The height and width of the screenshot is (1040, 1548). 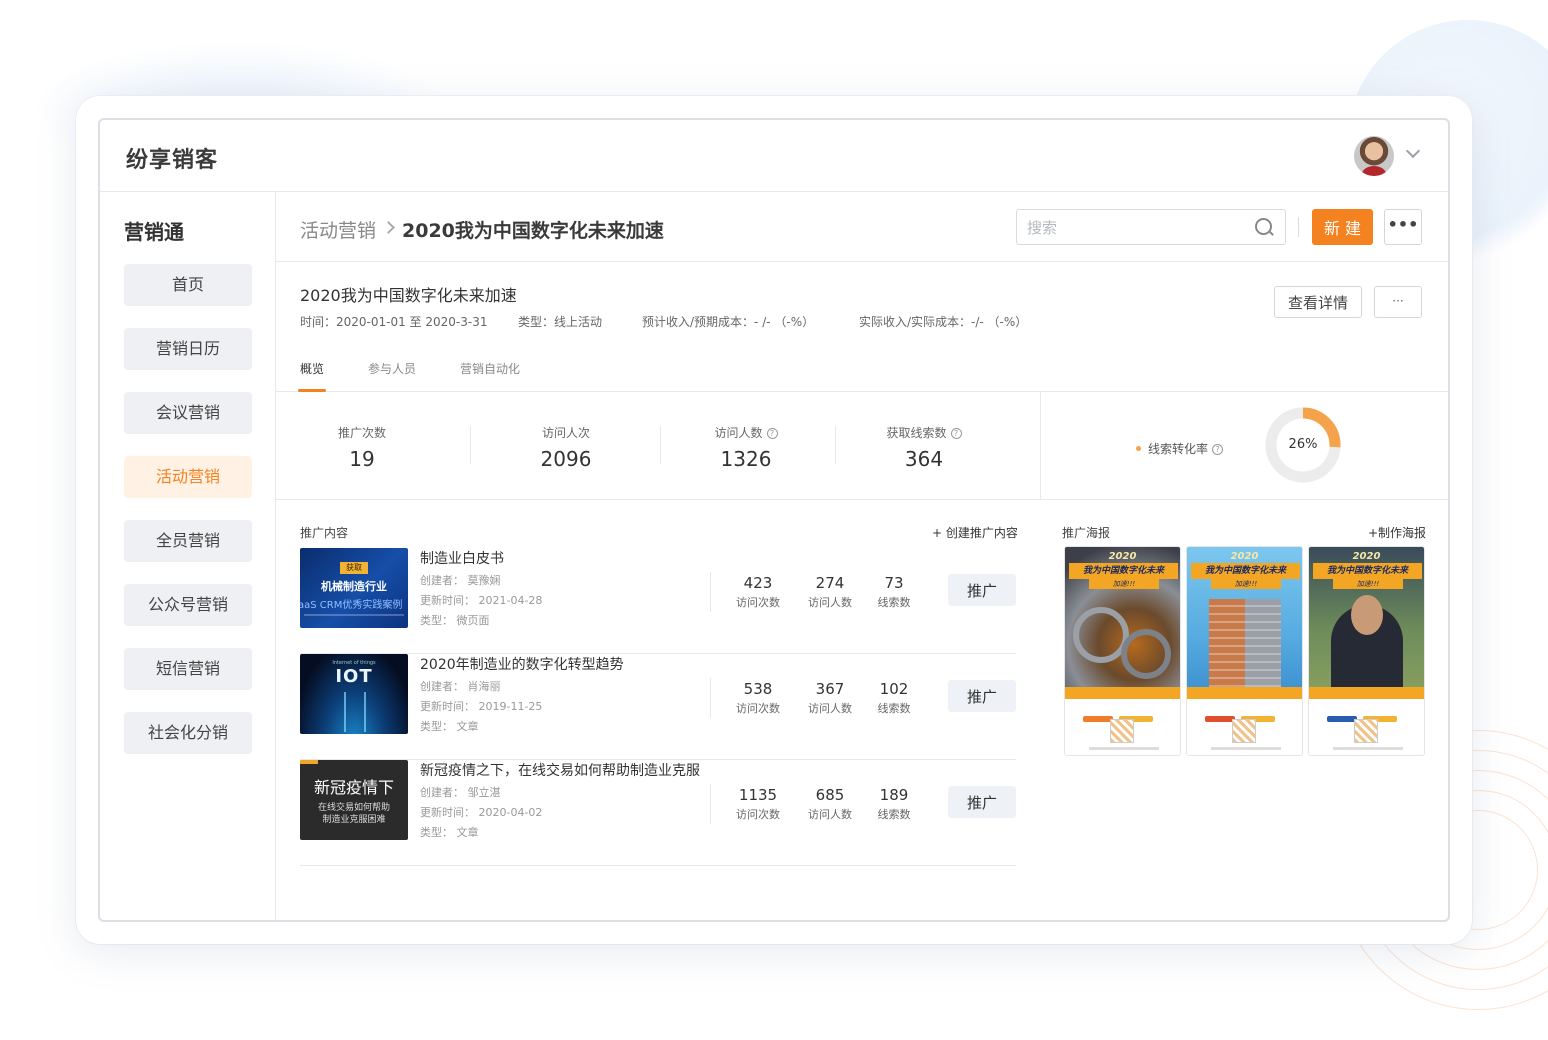 I want to click on content-creator: 创建者： 莫豫娴, so click(x=460, y=580).